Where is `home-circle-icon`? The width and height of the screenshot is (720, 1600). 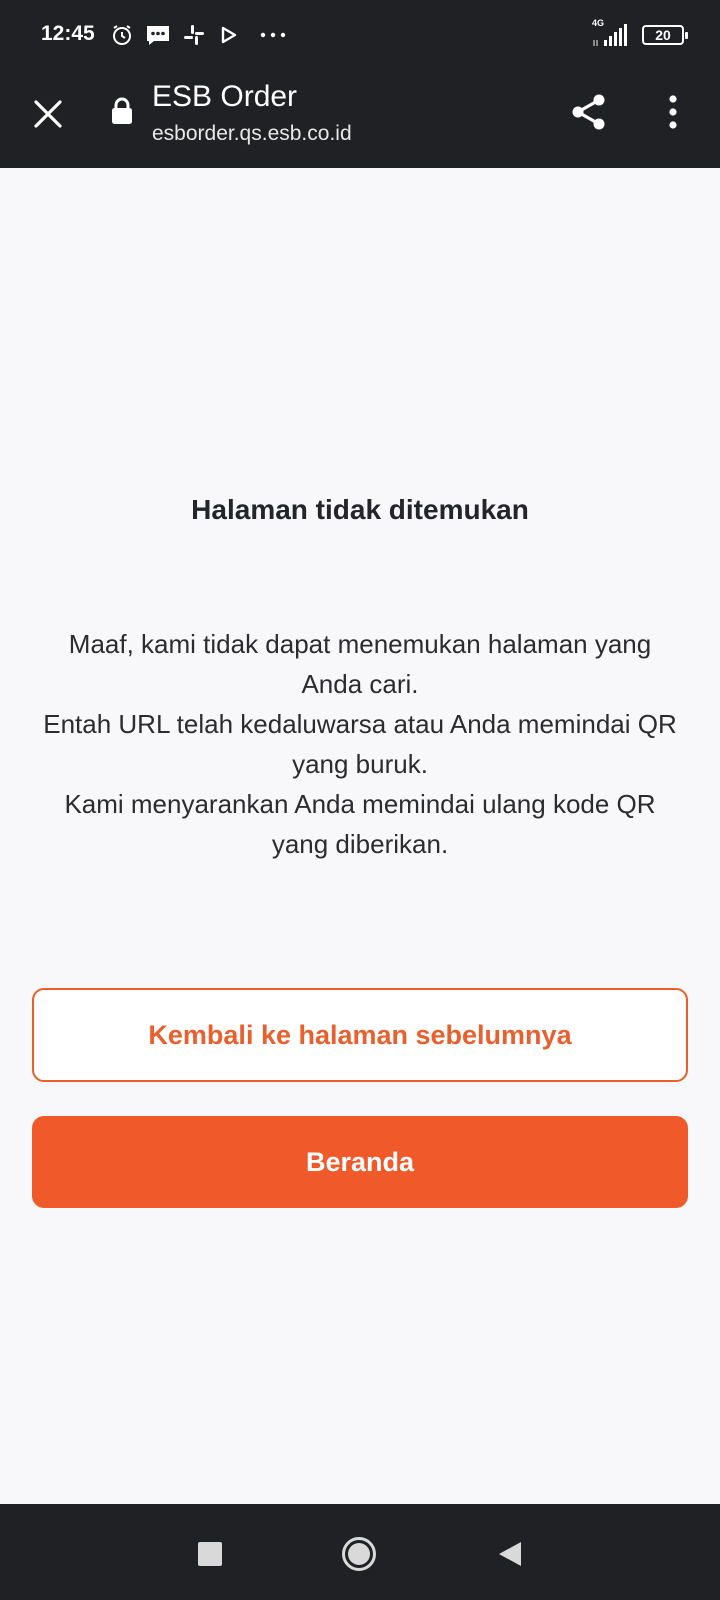 home-circle-icon is located at coordinates (359, 1554).